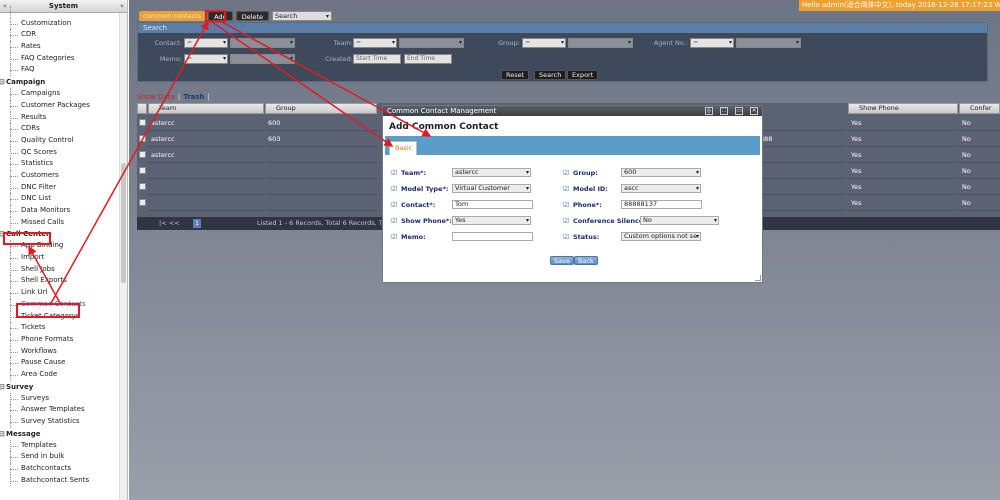 This screenshot has height=500, width=1000. I want to click on reset-button: Reset, so click(515, 75).